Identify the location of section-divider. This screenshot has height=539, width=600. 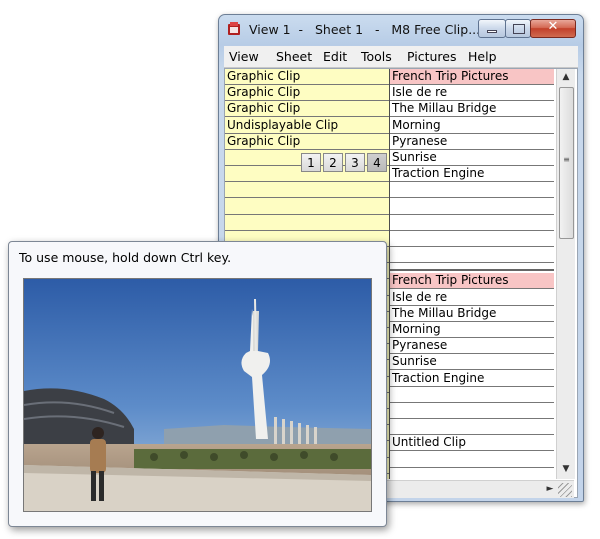
(472, 270).